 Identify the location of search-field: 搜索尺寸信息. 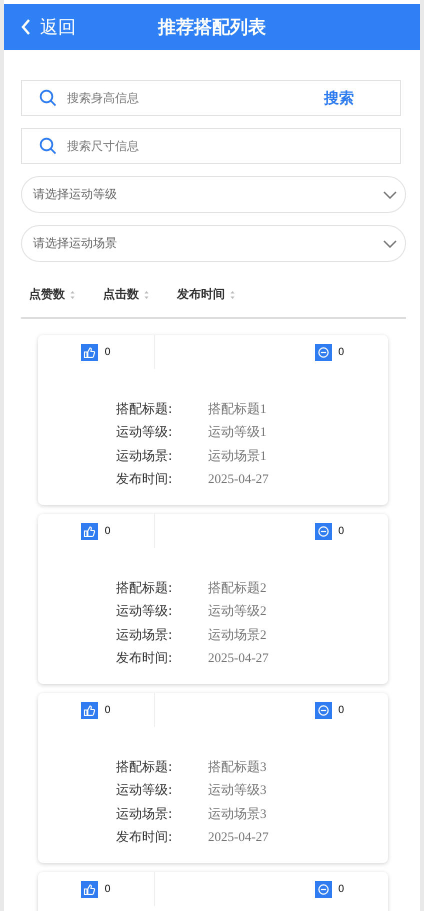
(211, 146).